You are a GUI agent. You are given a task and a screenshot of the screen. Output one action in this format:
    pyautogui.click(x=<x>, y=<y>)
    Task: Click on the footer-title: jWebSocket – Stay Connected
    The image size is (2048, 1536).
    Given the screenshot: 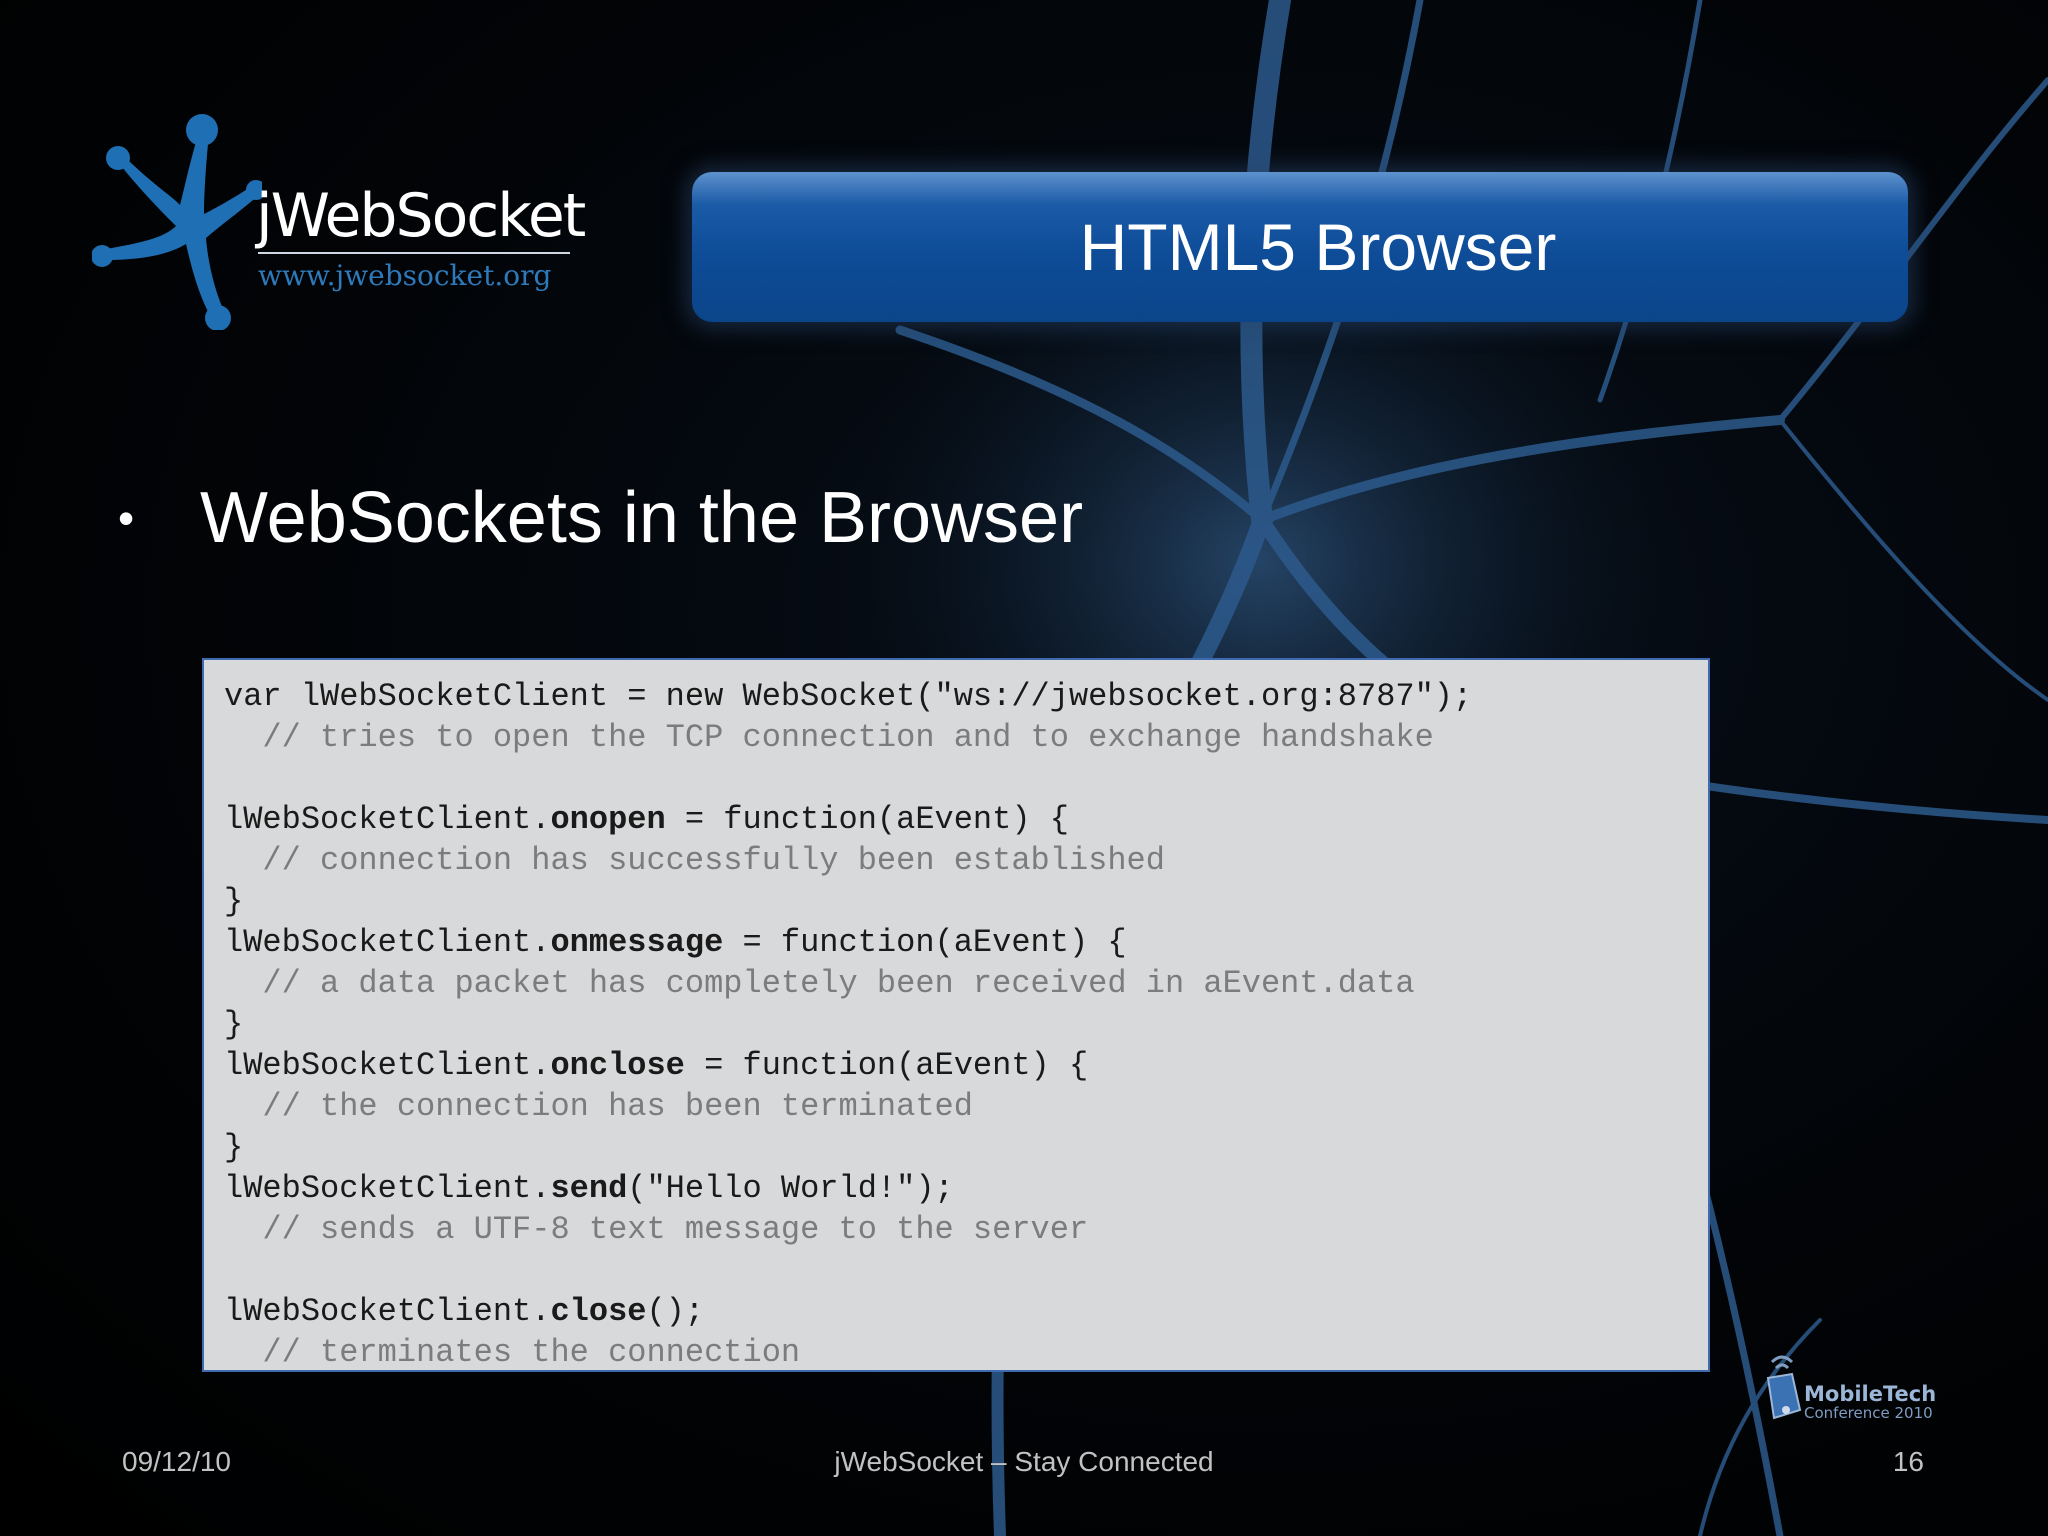 What is the action you would take?
    pyautogui.click(x=1024, y=1461)
    